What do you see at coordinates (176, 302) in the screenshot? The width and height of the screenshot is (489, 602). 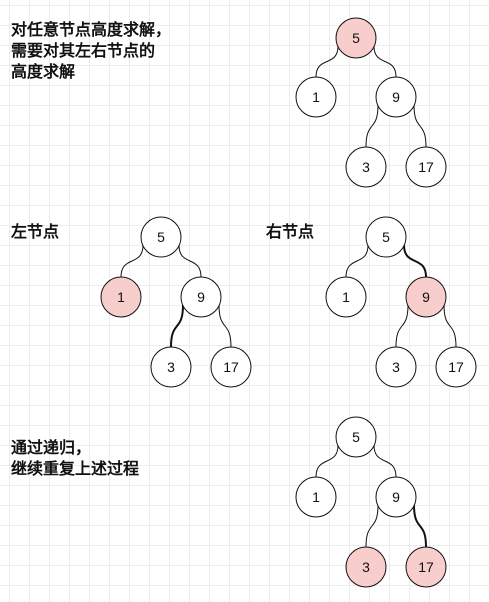 I see `tree-left: 5 1 9 3 17` at bounding box center [176, 302].